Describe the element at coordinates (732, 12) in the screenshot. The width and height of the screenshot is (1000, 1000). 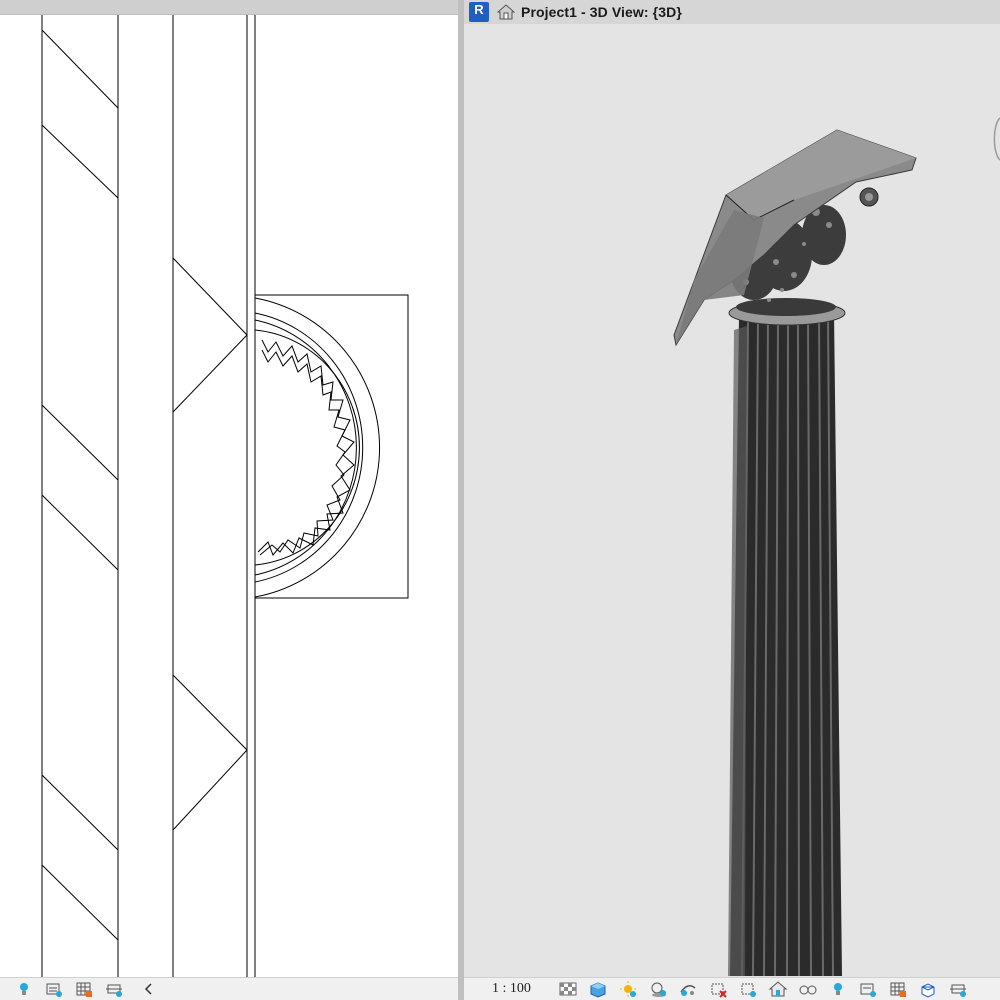
I see `3d-view-titlebar: R Project1 - 3D View: {3D}` at that location.